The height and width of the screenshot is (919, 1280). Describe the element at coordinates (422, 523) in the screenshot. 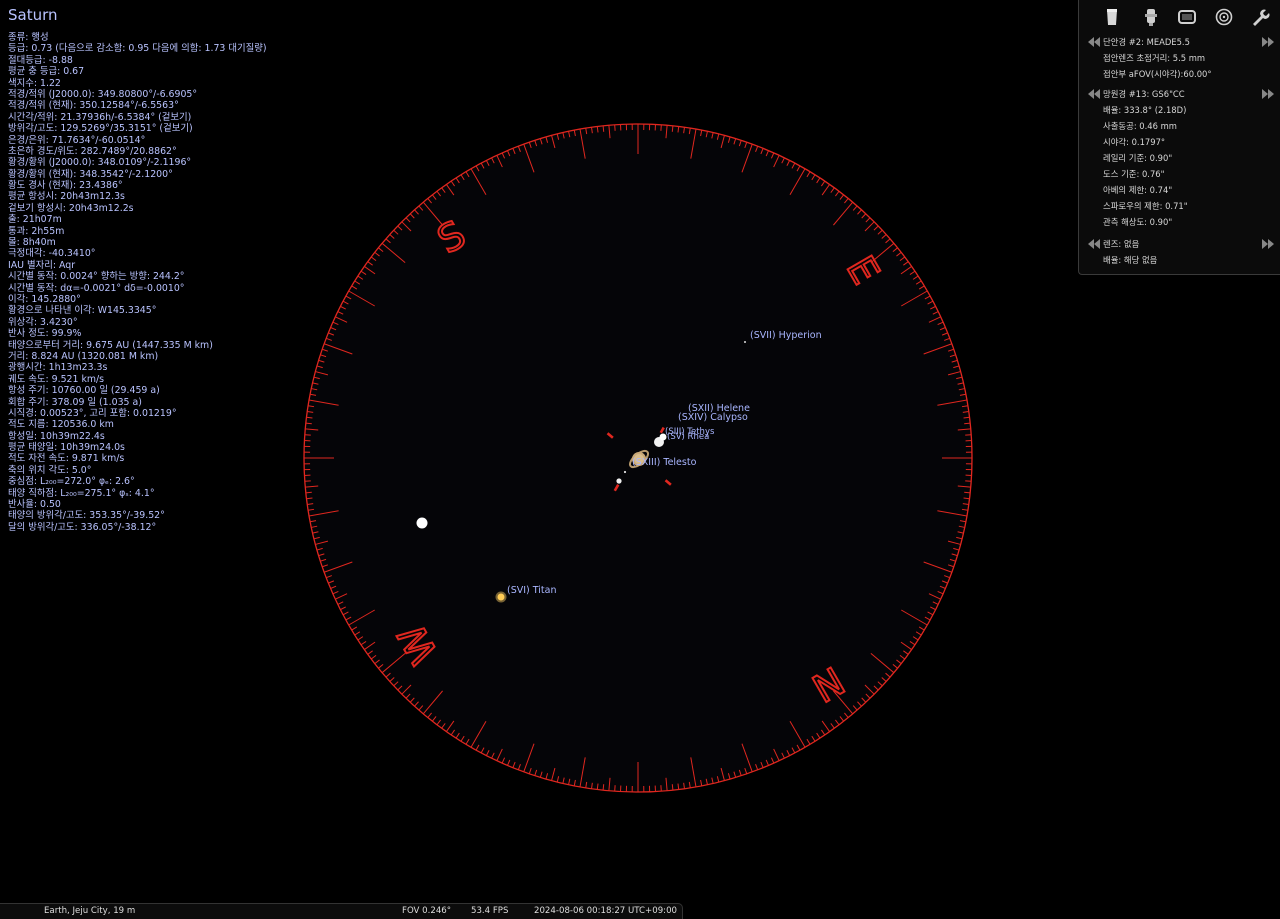

I see `background-star` at that location.